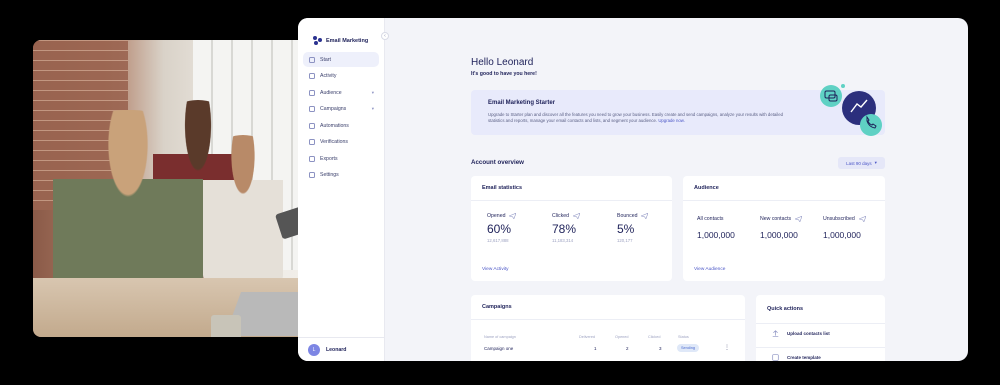  Describe the element at coordinates (312, 125) in the screenshot. I see `automations-icon` at that location.